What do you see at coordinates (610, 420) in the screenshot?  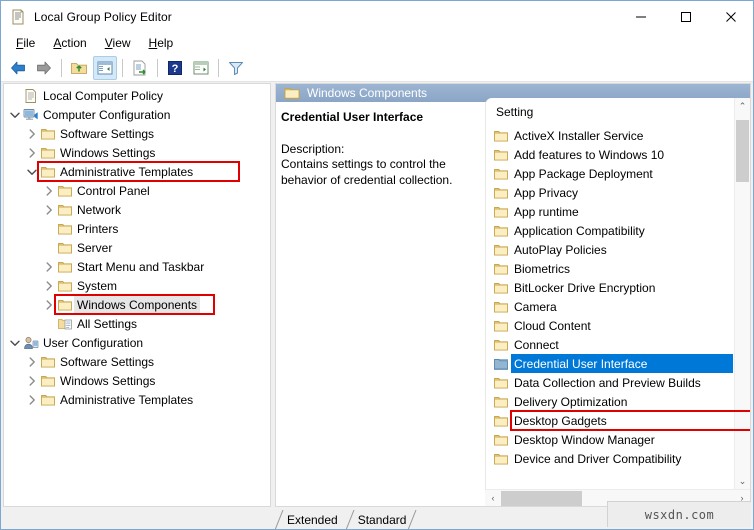 I see `setting-list-item: Desktop Gadgets` at bounding box center [610, 420].